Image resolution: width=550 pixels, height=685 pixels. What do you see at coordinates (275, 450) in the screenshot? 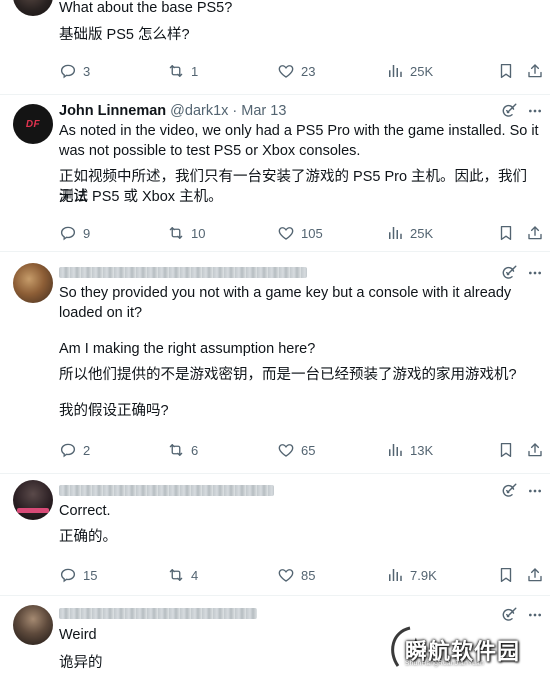
I see `tweet-actions: 2 6 65 13K` at bounding box center [275, 450].